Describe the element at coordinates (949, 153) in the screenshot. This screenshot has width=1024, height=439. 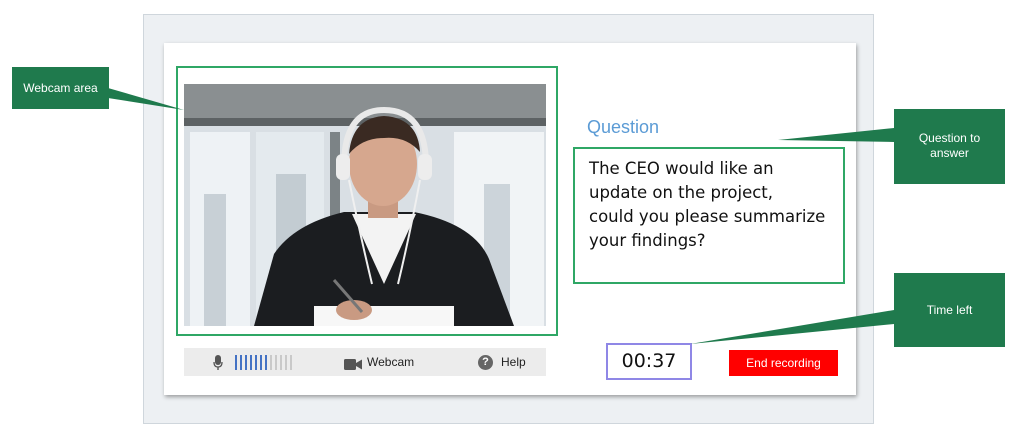
I see `callout-label: answer` at that location.